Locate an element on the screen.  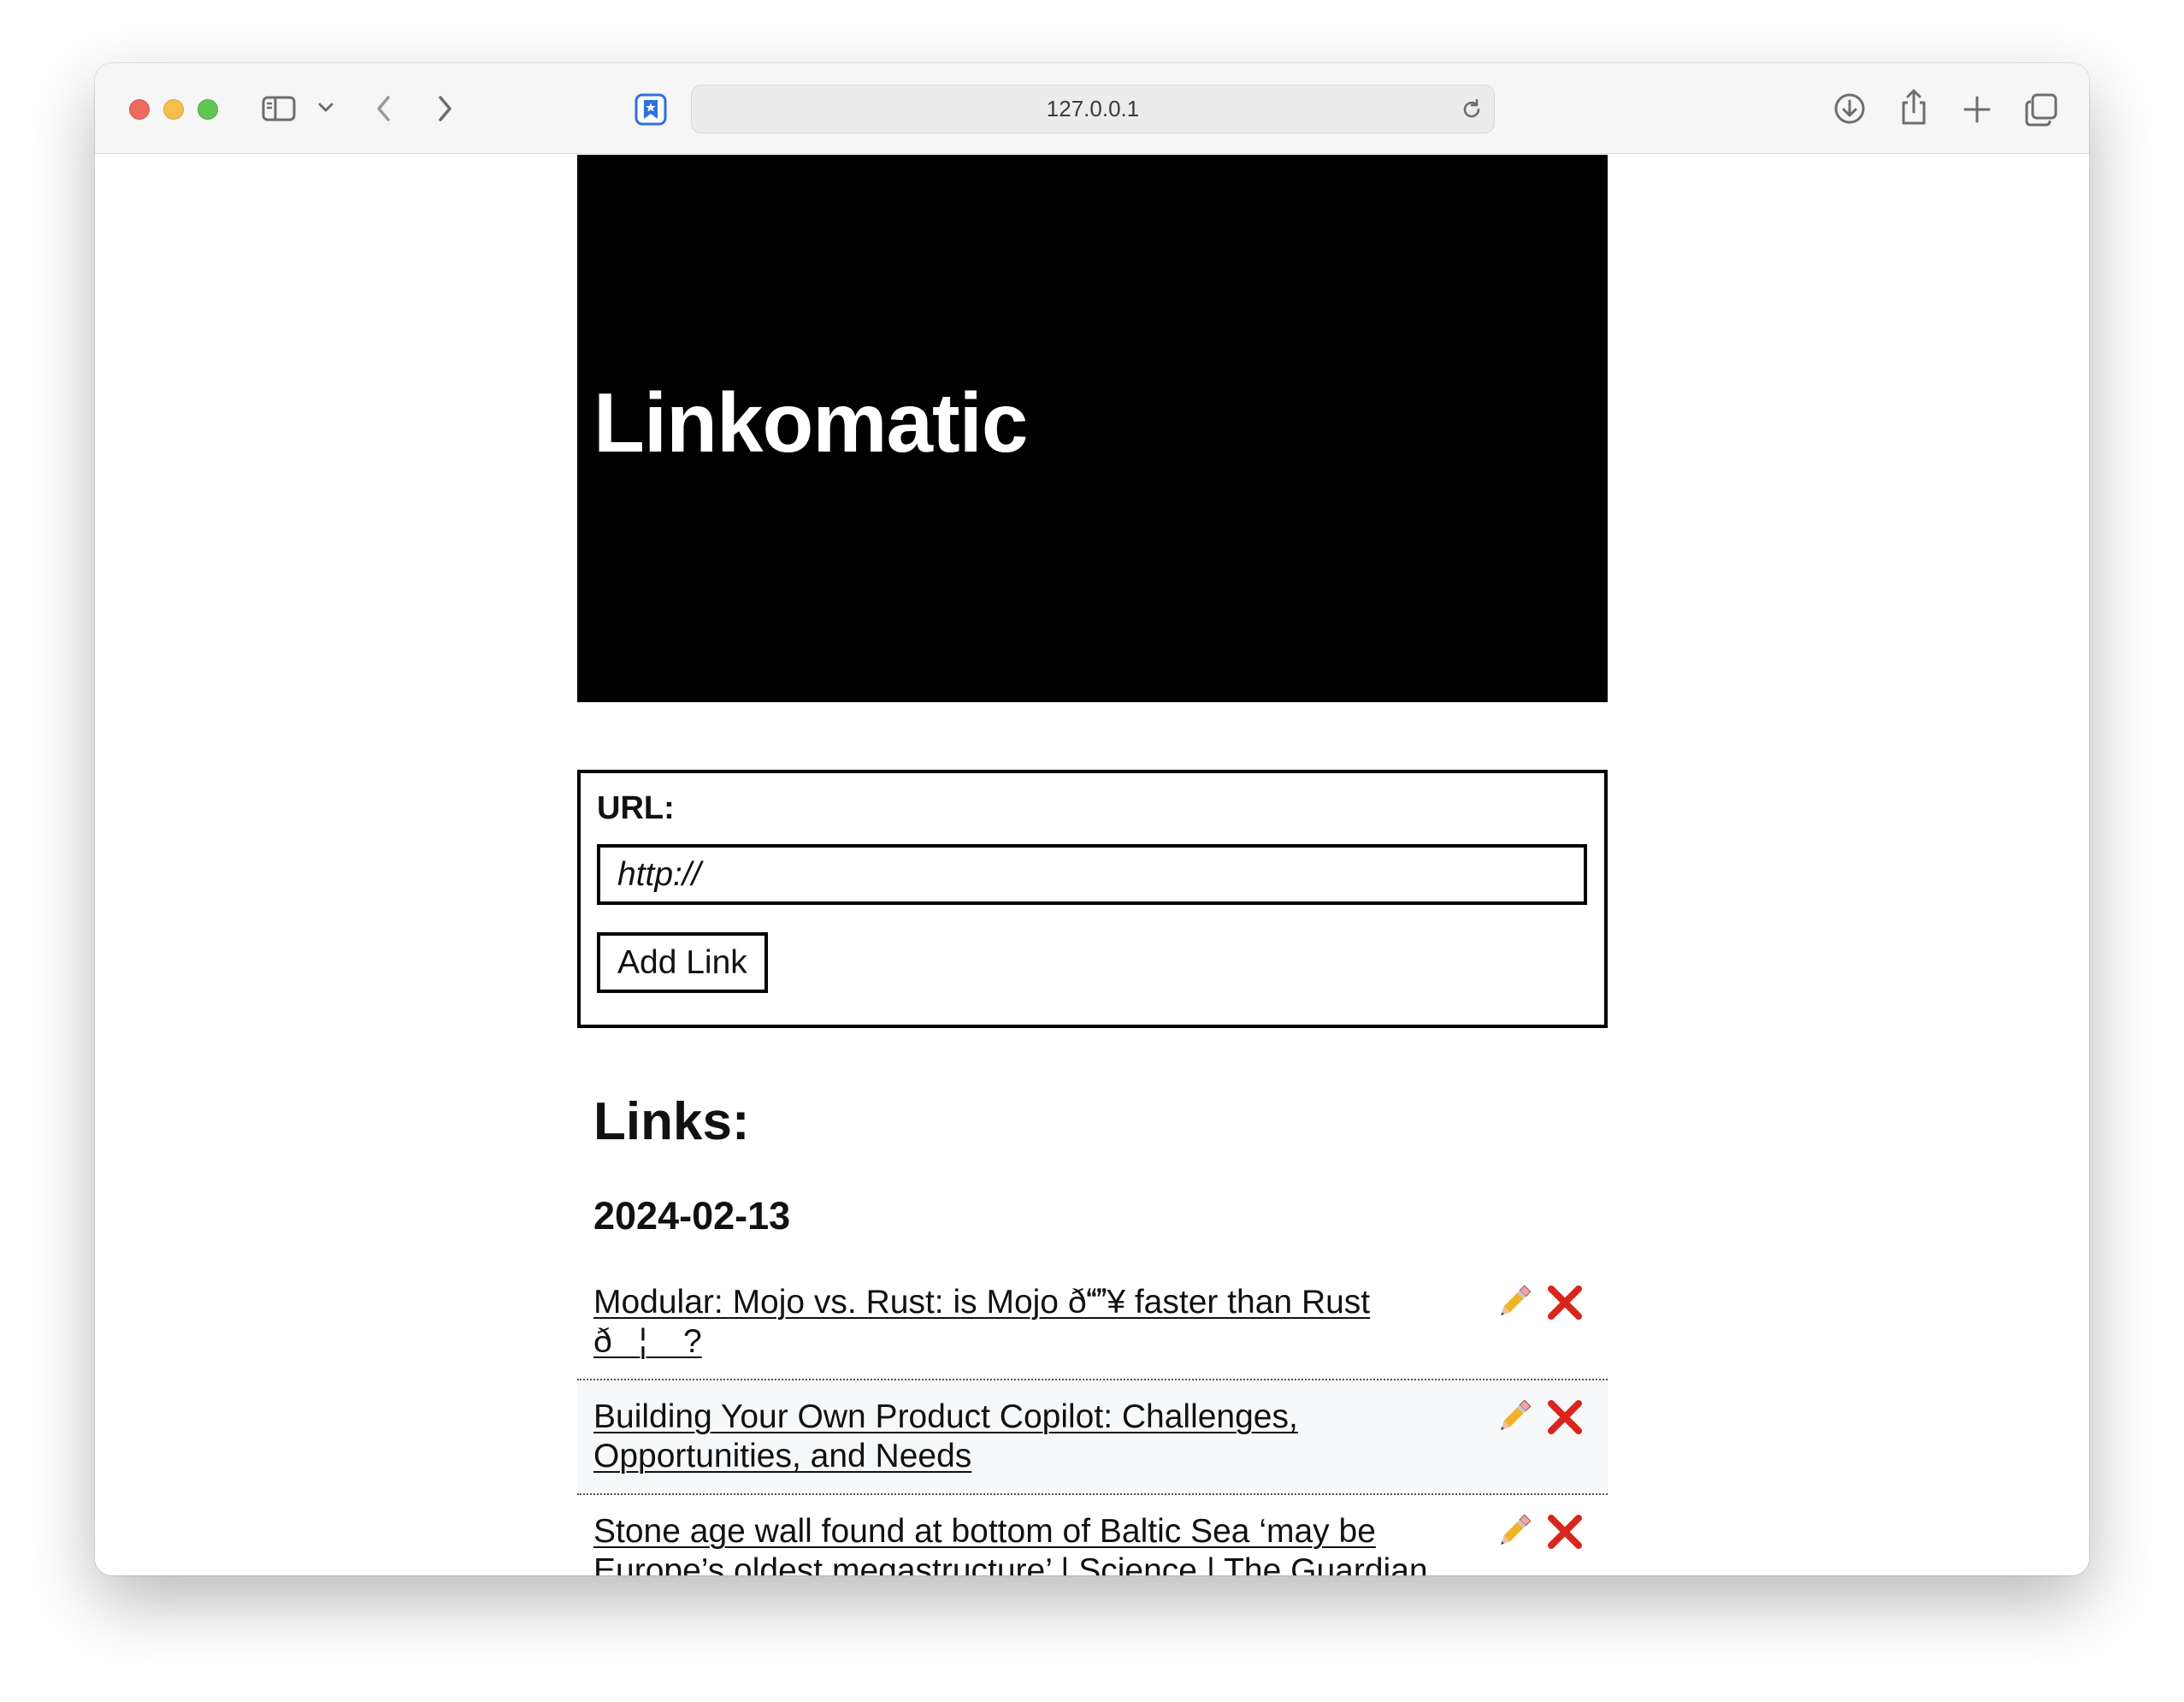
url-input is located at coordinates (1092, 874).